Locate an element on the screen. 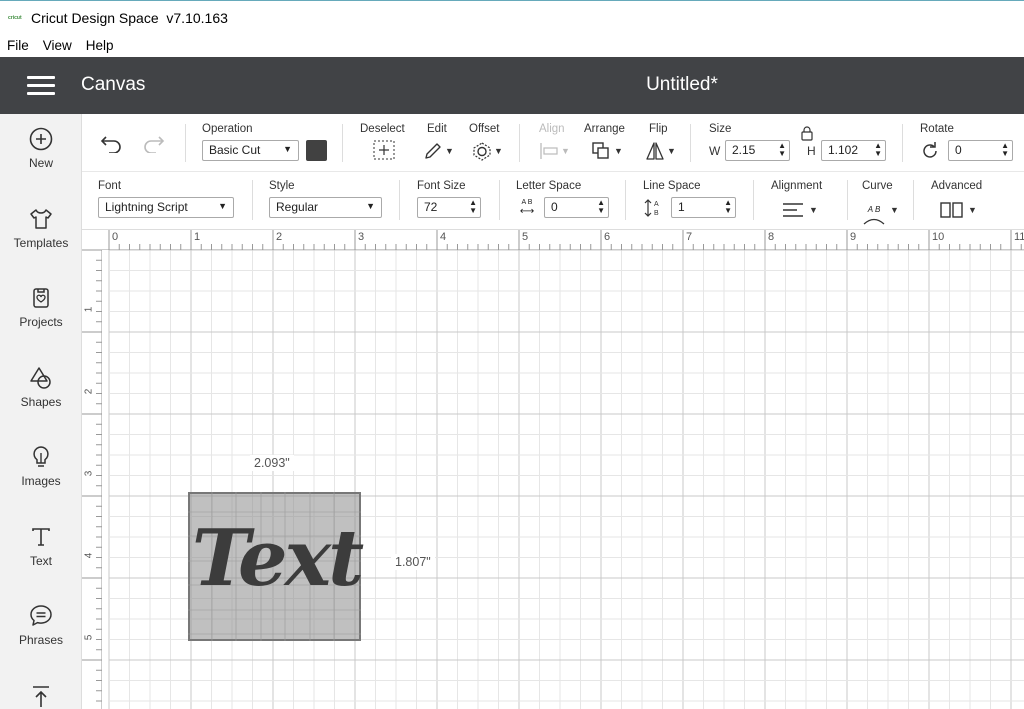 The height and width of the screenshot is (709, 1024). sidebar-item-text: Text is located at coordinates (41, 559).